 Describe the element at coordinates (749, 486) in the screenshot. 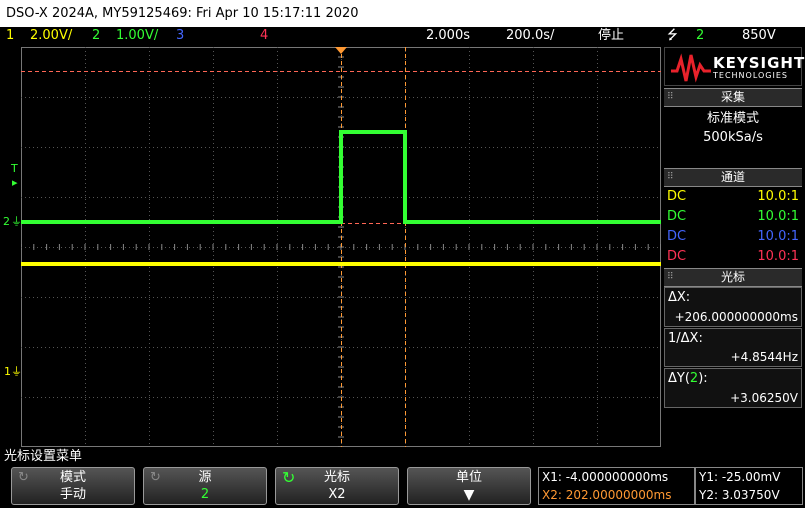

I see `cursor-y-readout: Y1: -25.00mV Y2: 3.03750V` at that location.